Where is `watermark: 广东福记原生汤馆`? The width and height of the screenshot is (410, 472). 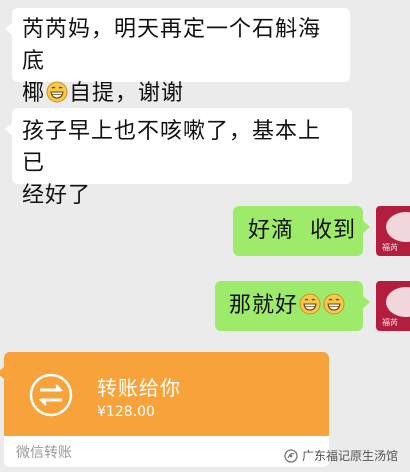
watermark: 广东福记原生汤馆 is located at coordinates (341, 455).